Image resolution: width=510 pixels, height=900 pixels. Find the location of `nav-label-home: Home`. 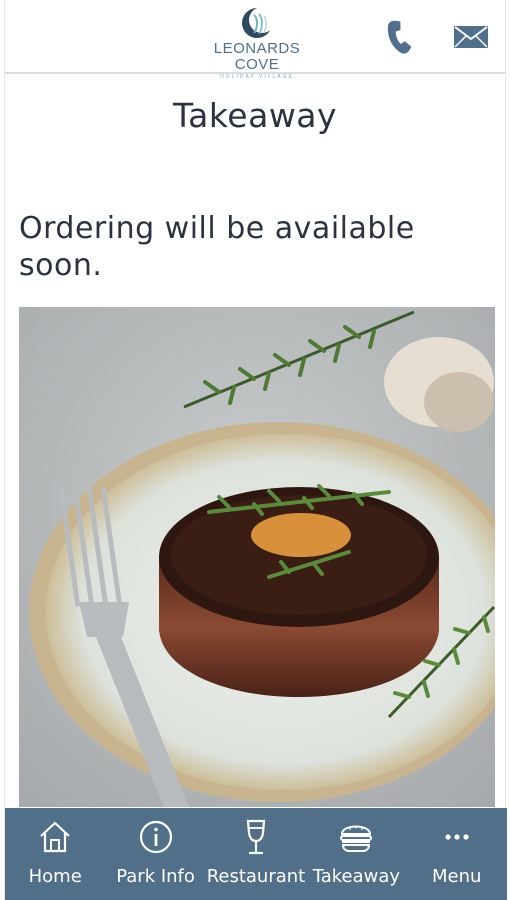

nav-label-home: Home is located at coordinates (55, 876).